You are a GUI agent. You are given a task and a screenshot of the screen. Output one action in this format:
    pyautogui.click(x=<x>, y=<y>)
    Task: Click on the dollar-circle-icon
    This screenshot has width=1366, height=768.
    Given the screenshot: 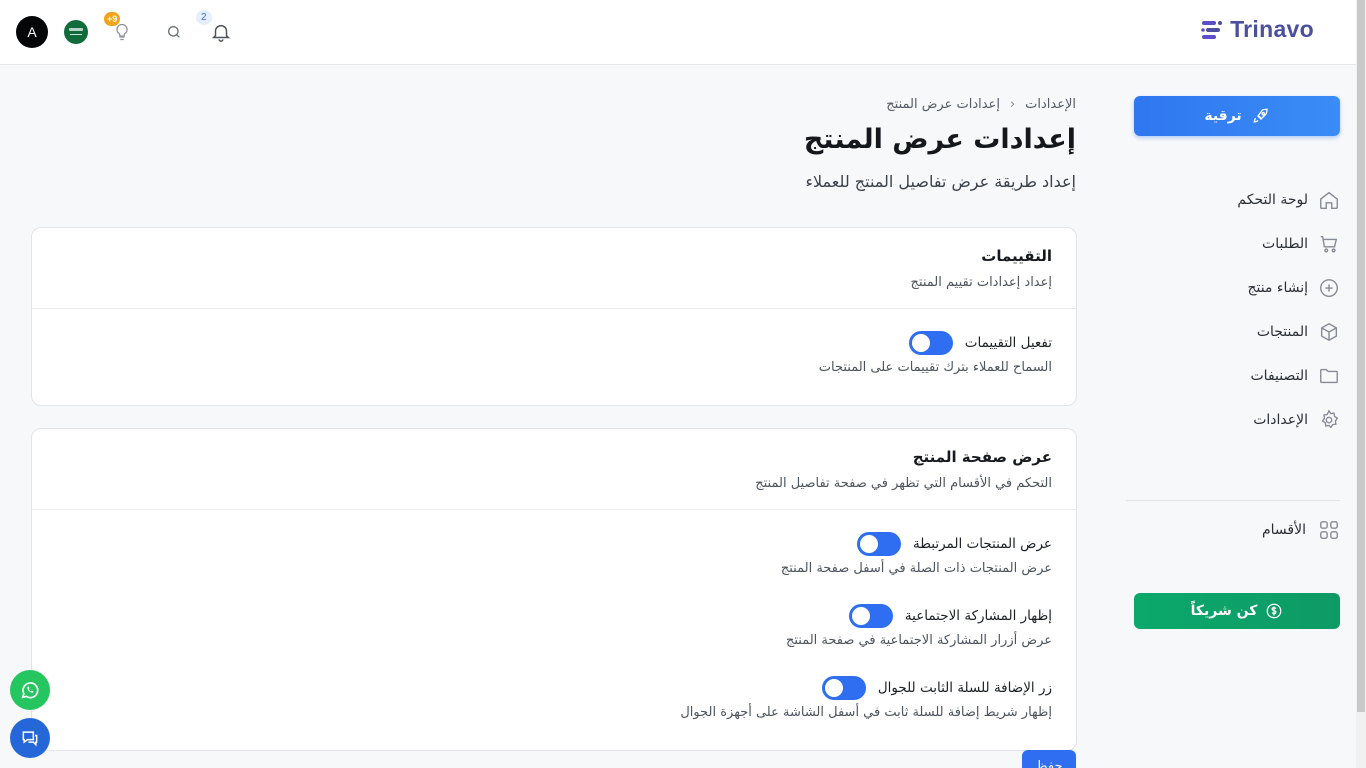 What is the action you would take?
    pyautogui.click(x=1274, y=611)
    